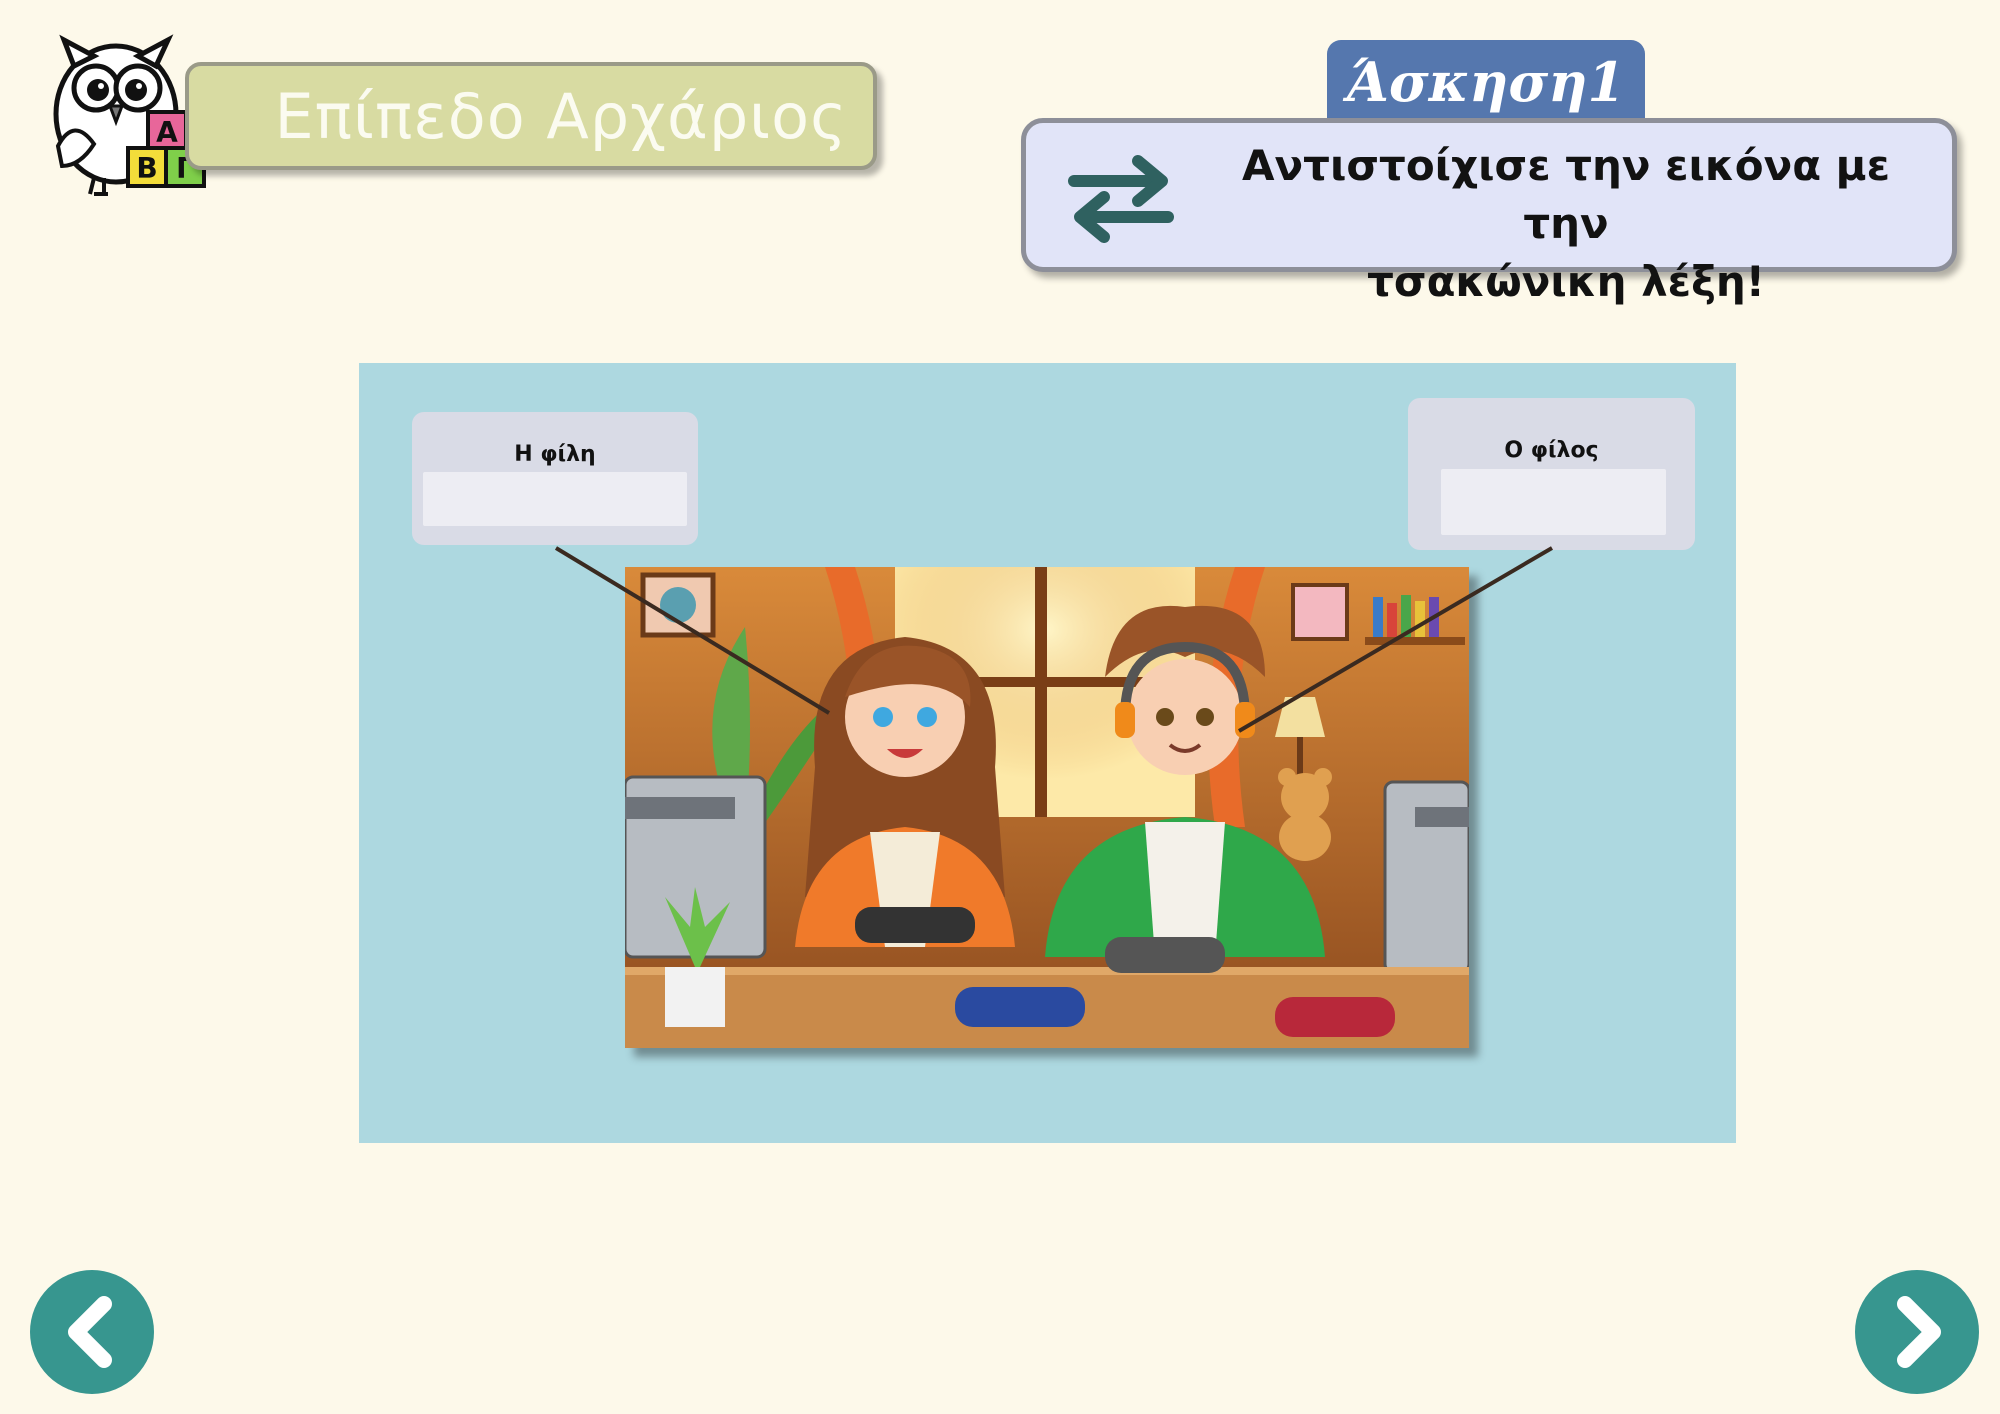 The width and height of the screenshot is (2000, 1414). I want to click on chevron-right-icon, so click(1919, 1332).